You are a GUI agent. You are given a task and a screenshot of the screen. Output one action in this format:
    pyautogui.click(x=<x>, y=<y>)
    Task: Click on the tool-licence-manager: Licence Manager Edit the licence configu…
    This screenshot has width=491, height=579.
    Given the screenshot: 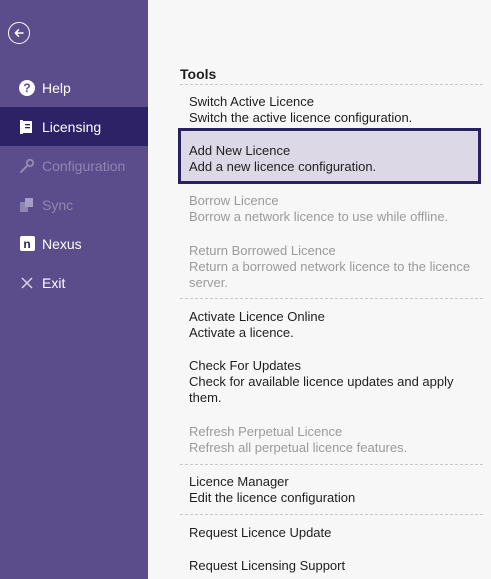 What is the action you would take?
    pyautogui.click(x=330, y=490)
    